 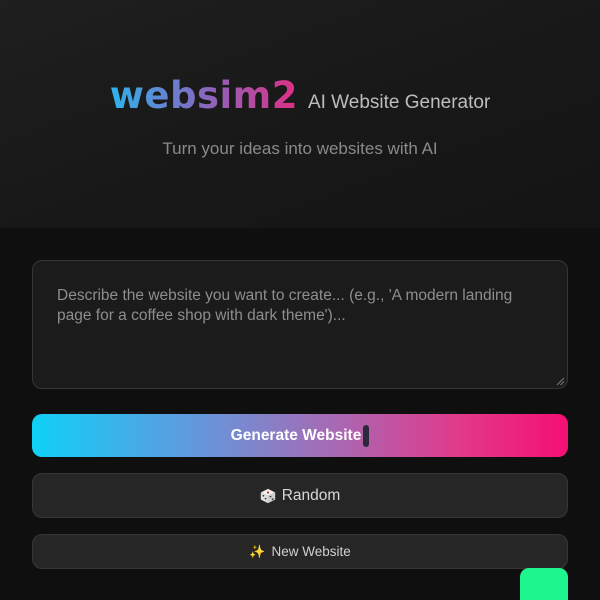 I want to click on resize-handle-icon, so click(x=560, y=381).